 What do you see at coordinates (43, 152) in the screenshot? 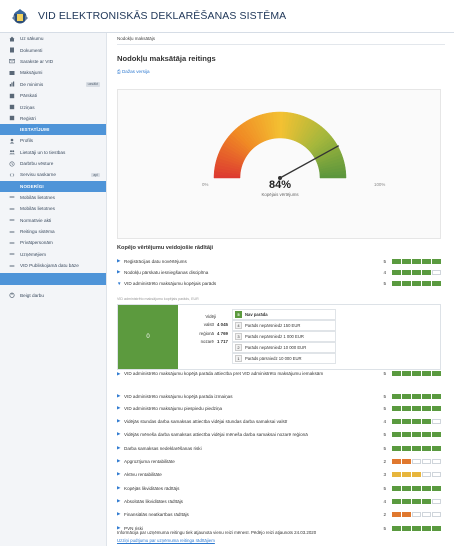
I see `sidebar-item-label: Lietotāji un to tiesības` at bounding box center [43, 152].